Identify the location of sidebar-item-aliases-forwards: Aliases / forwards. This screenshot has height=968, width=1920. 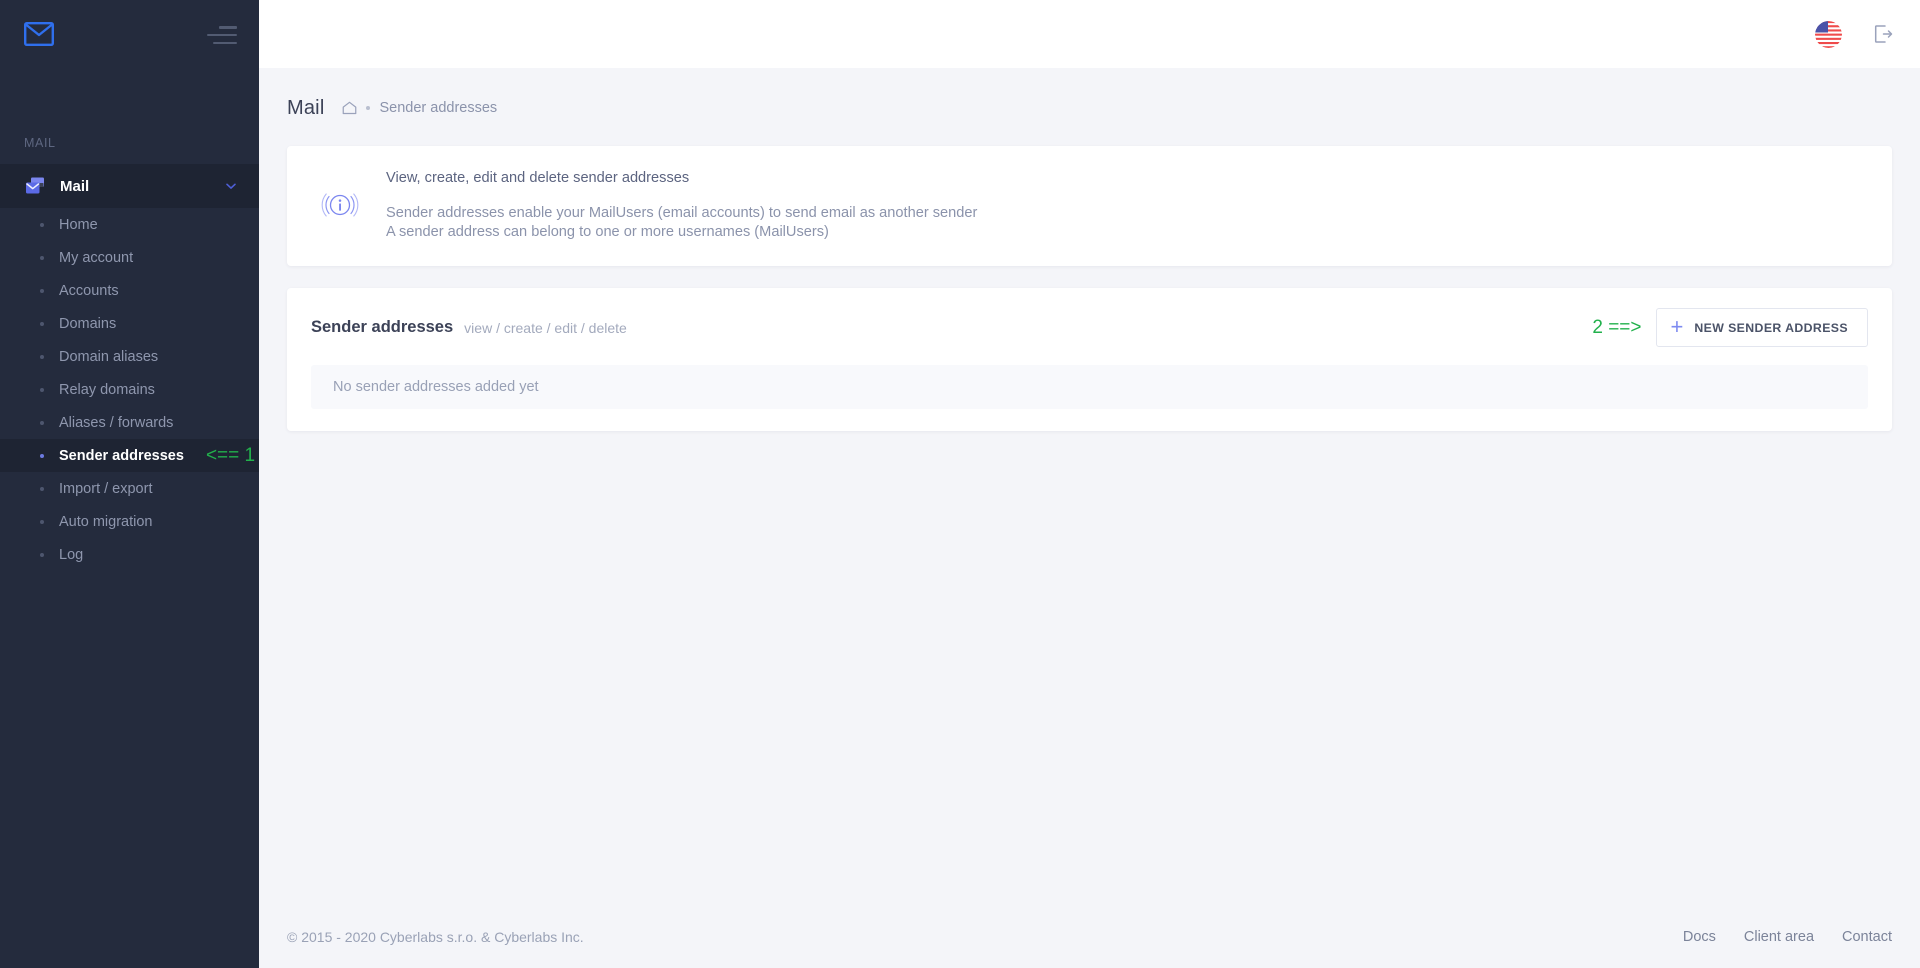
(129, 422).